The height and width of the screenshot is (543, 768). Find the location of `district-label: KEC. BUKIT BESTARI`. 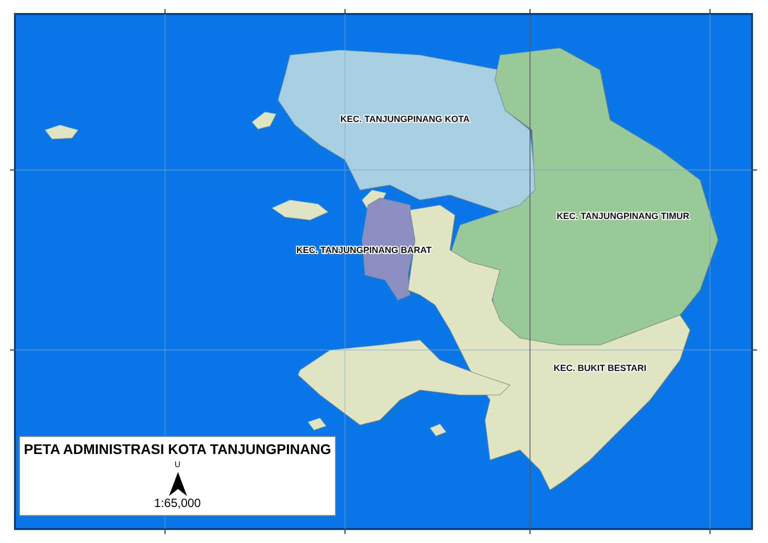

district-label: KEC. BUKIT BESTARI is located at coordinates (600, 368).